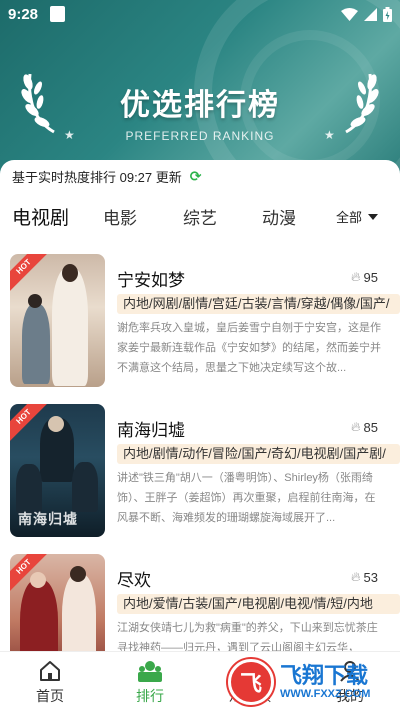 The image size is (400, 711). What do you see at coordinates (40, 216) in the screenshot?
I see `tab-tv: 电视剧` at bounding box center [40, 216].